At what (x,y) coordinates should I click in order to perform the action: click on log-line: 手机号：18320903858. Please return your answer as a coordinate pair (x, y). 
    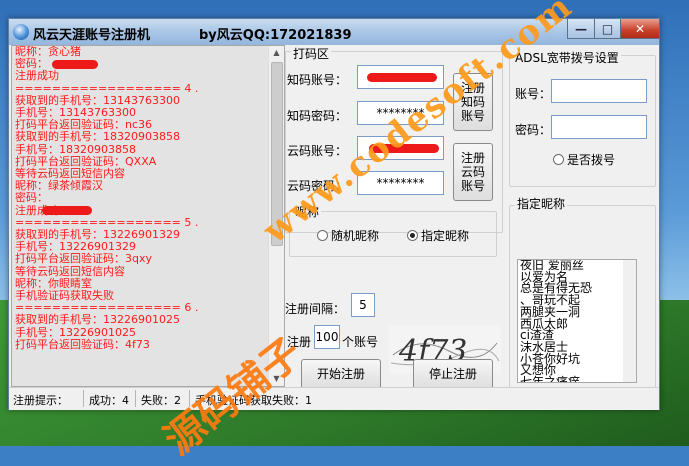
    Looking at the image, I should click on (75, 149).